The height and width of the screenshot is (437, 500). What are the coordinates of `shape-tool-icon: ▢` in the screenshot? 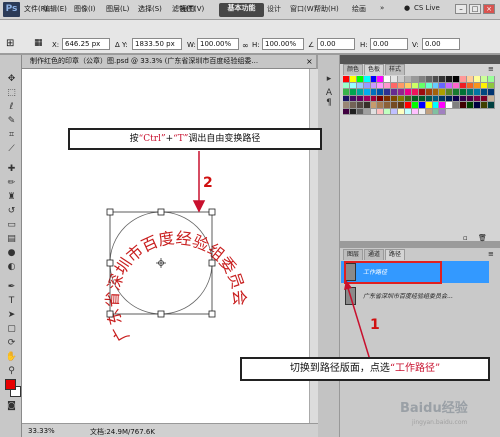 It's located at (11, 329).